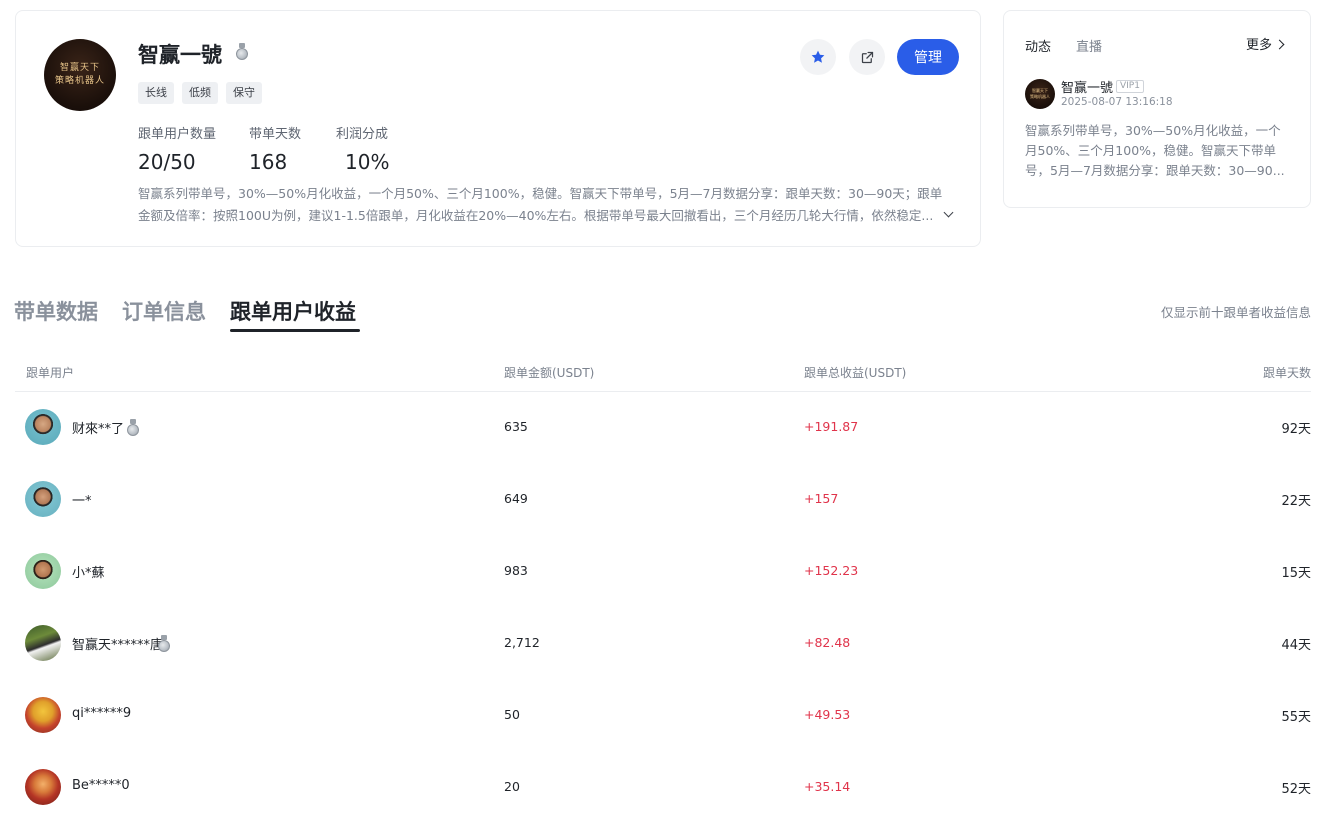 This screenshot has height=824, width=1330. Describe the element at coordinates (180, 55) in the screenshot. I see `trader-name: 智赢一號` at that location.